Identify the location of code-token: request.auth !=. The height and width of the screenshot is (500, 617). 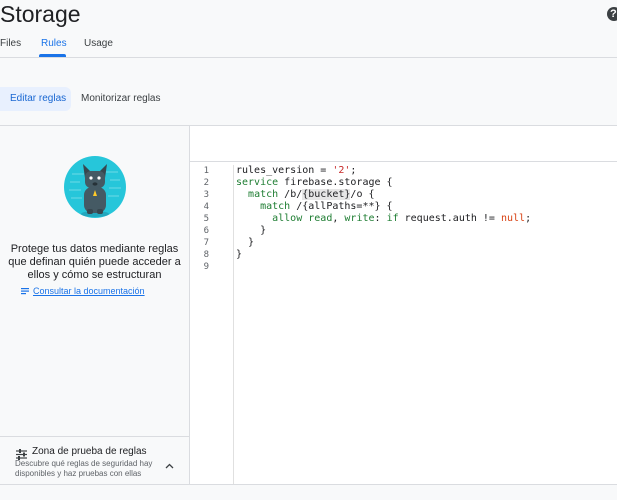
(449, 218).